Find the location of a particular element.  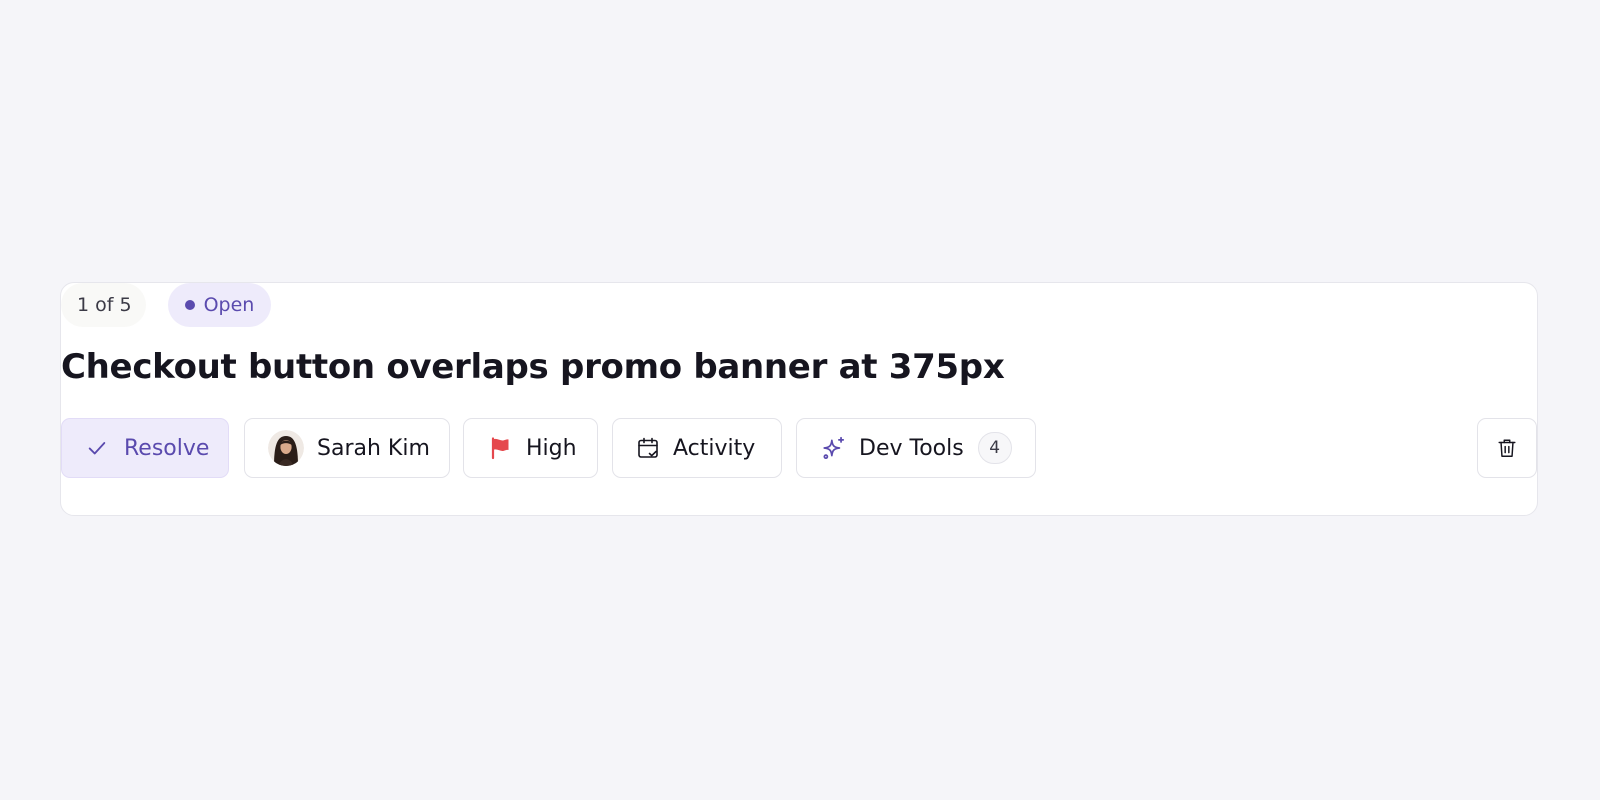

assignee-name: Sarah Kim is located at coordinates (373, 448).